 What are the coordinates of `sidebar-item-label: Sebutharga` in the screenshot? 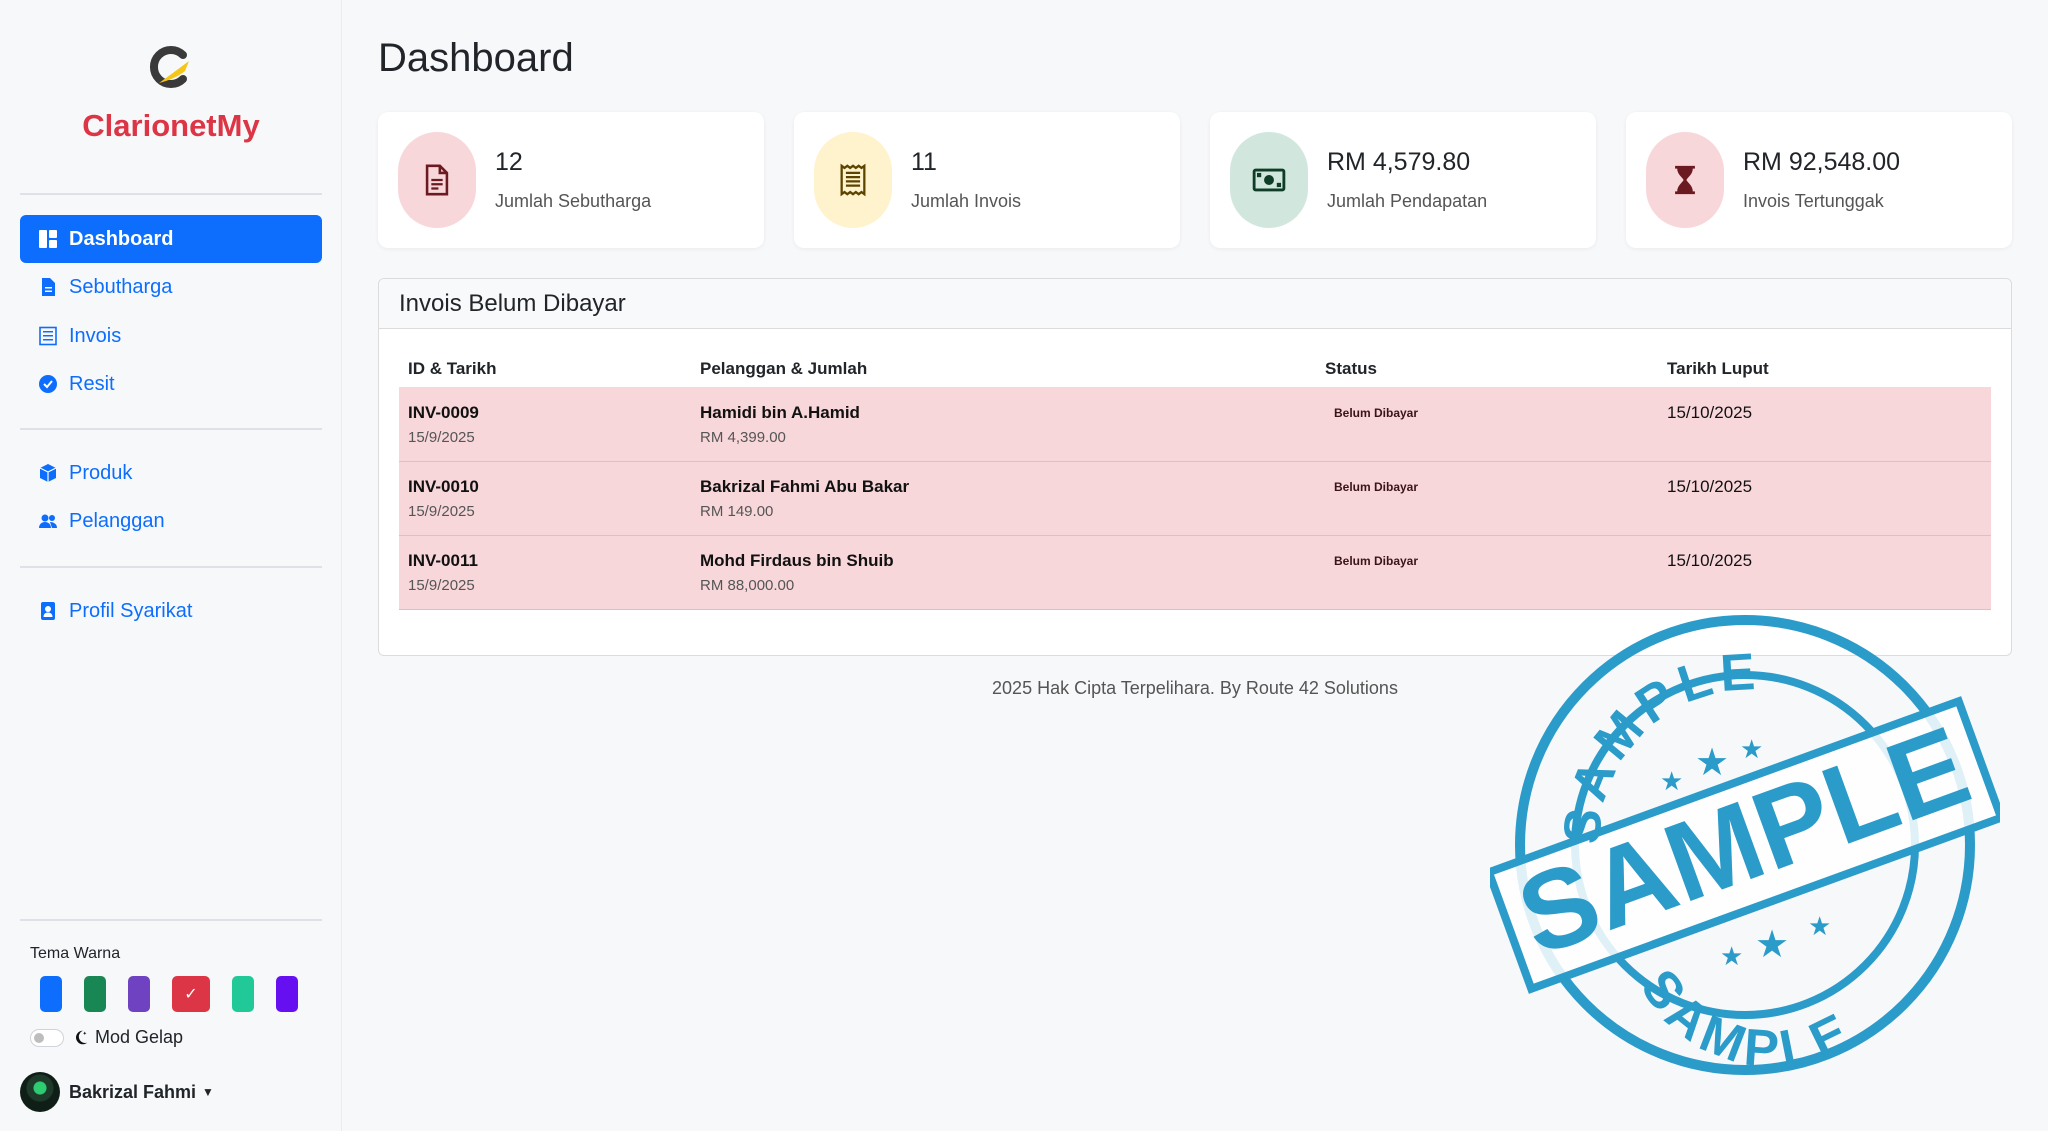 It's located at (121, 286).